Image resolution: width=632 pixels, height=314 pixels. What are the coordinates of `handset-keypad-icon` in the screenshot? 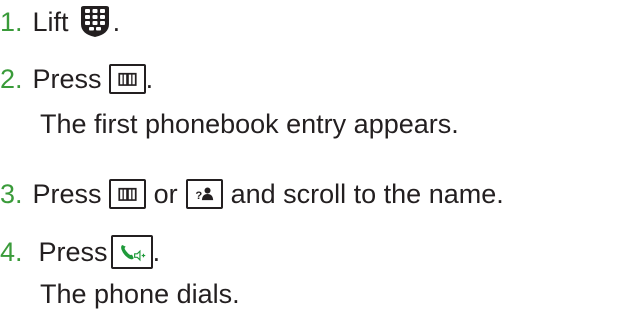 It's located at (95, 22).